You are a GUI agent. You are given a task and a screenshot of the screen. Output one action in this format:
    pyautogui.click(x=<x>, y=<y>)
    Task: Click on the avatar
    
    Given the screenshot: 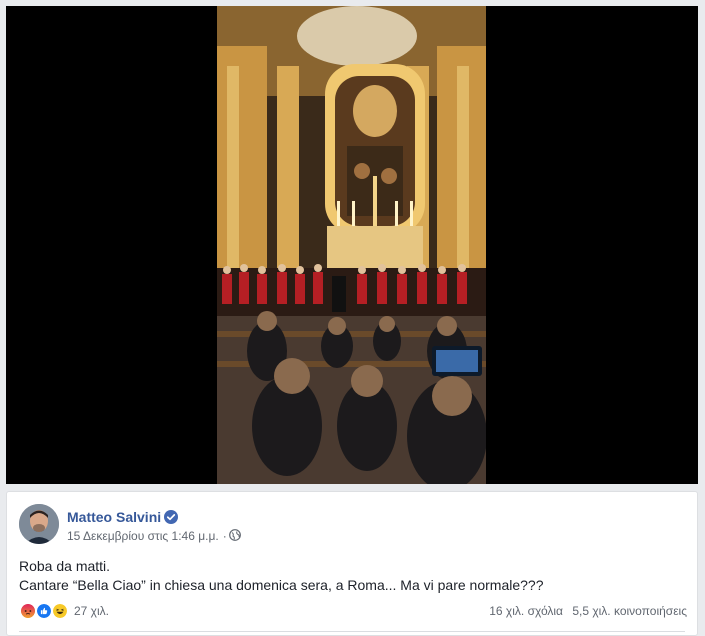 What is the action you would take?
    pyautogui.click(x=39, y=524)
    